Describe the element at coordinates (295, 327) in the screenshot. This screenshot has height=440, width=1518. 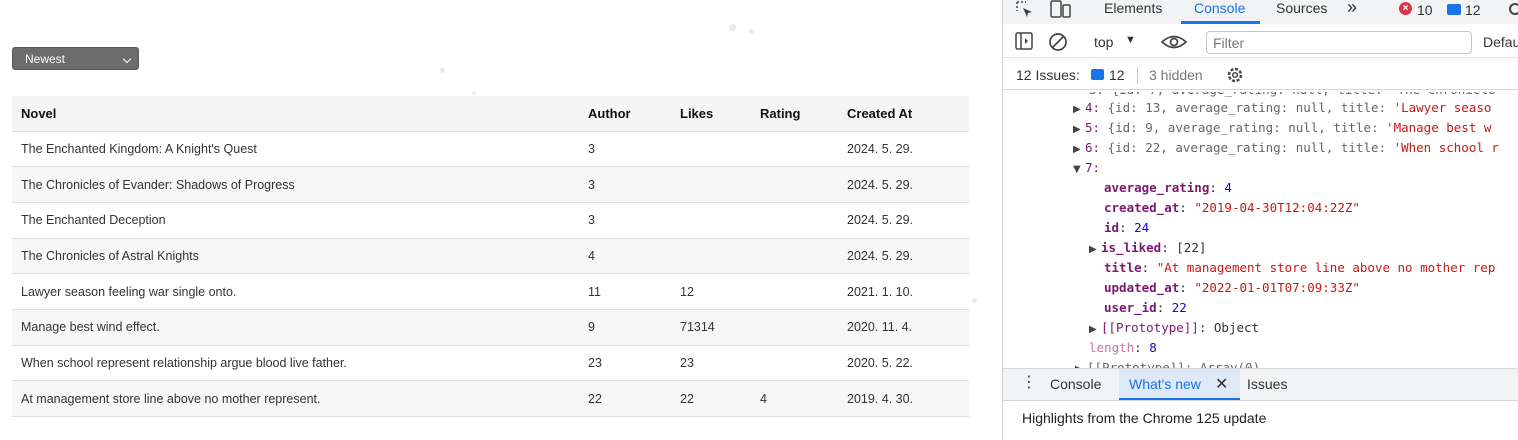
I see `novel-title-cell: Manage best wind effect.` at that location.